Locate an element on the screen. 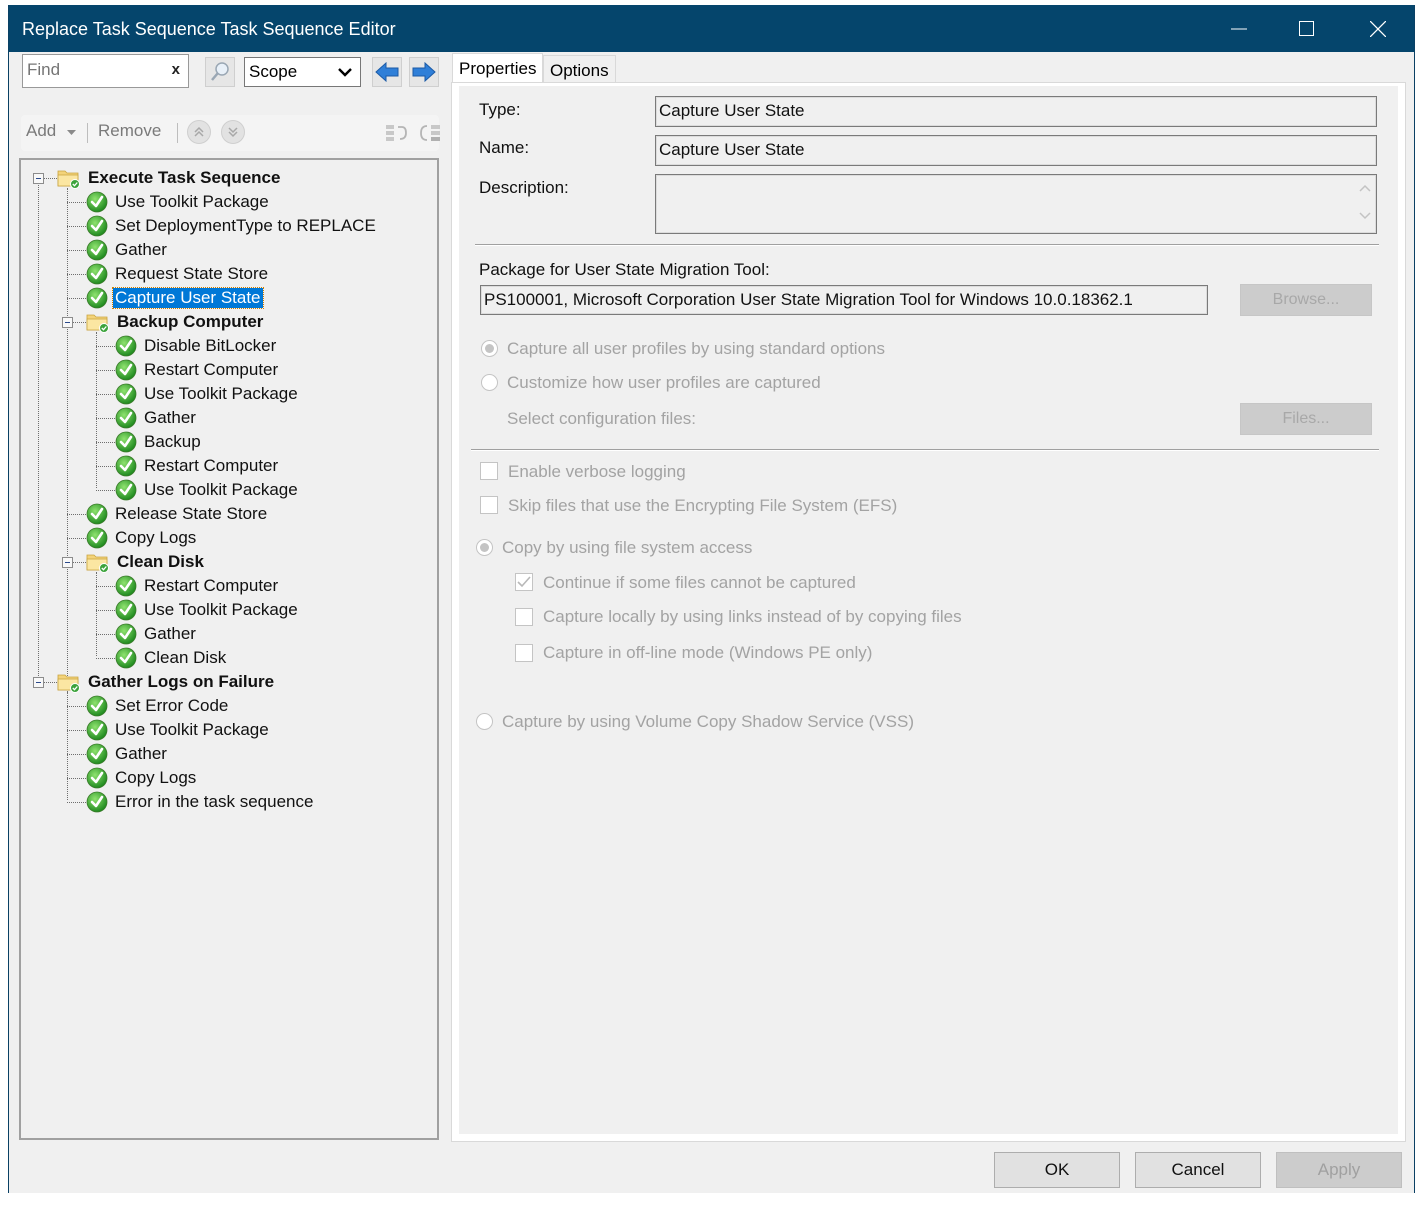  continue-if-fail-checkbox is located at coordinates (524, 582).